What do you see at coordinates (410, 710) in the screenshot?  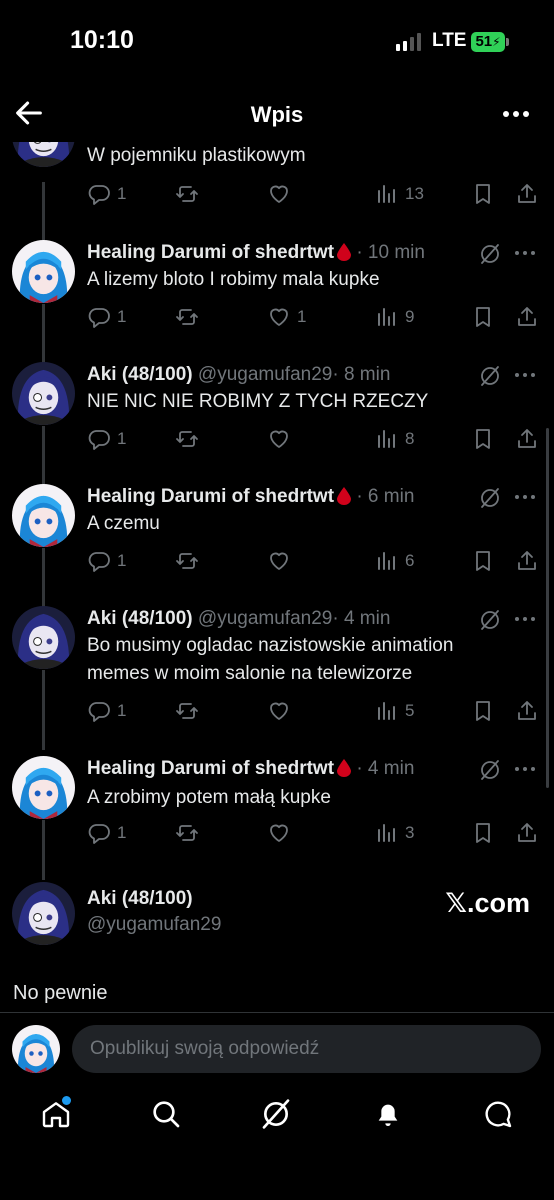 I see `view-count: 5` at bounding box center [410, 710].